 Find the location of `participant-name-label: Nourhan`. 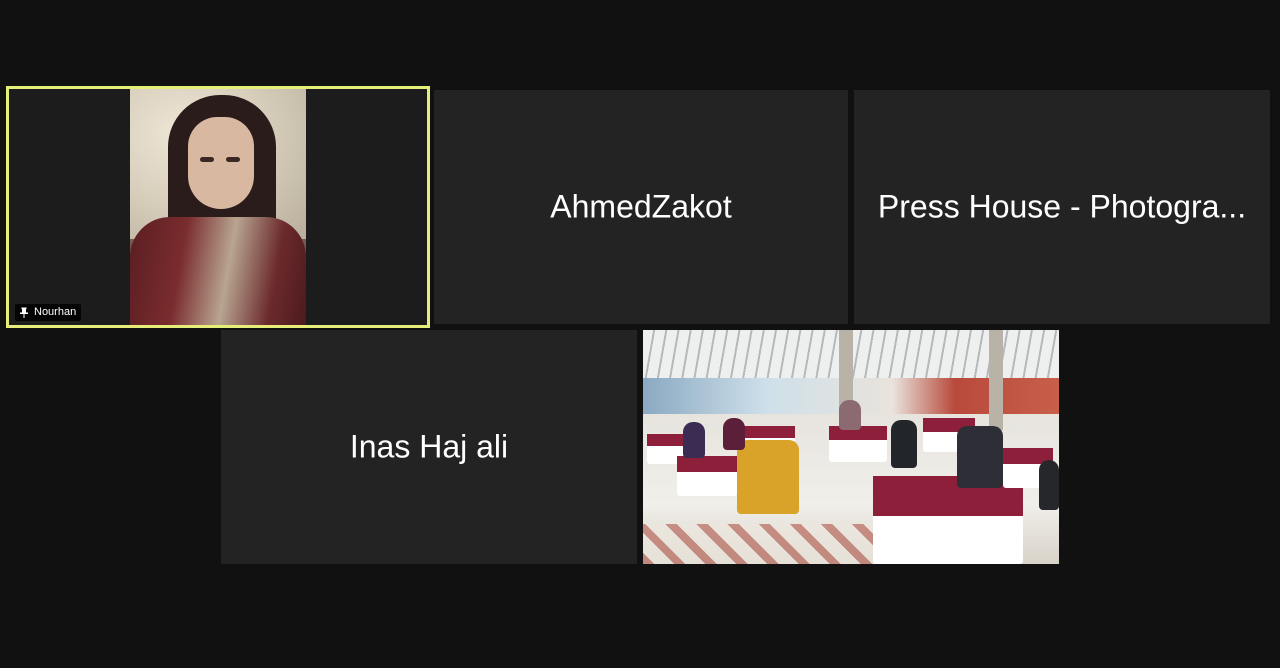

participant-name-label: Nourhan is located at coordinates (55, 312).